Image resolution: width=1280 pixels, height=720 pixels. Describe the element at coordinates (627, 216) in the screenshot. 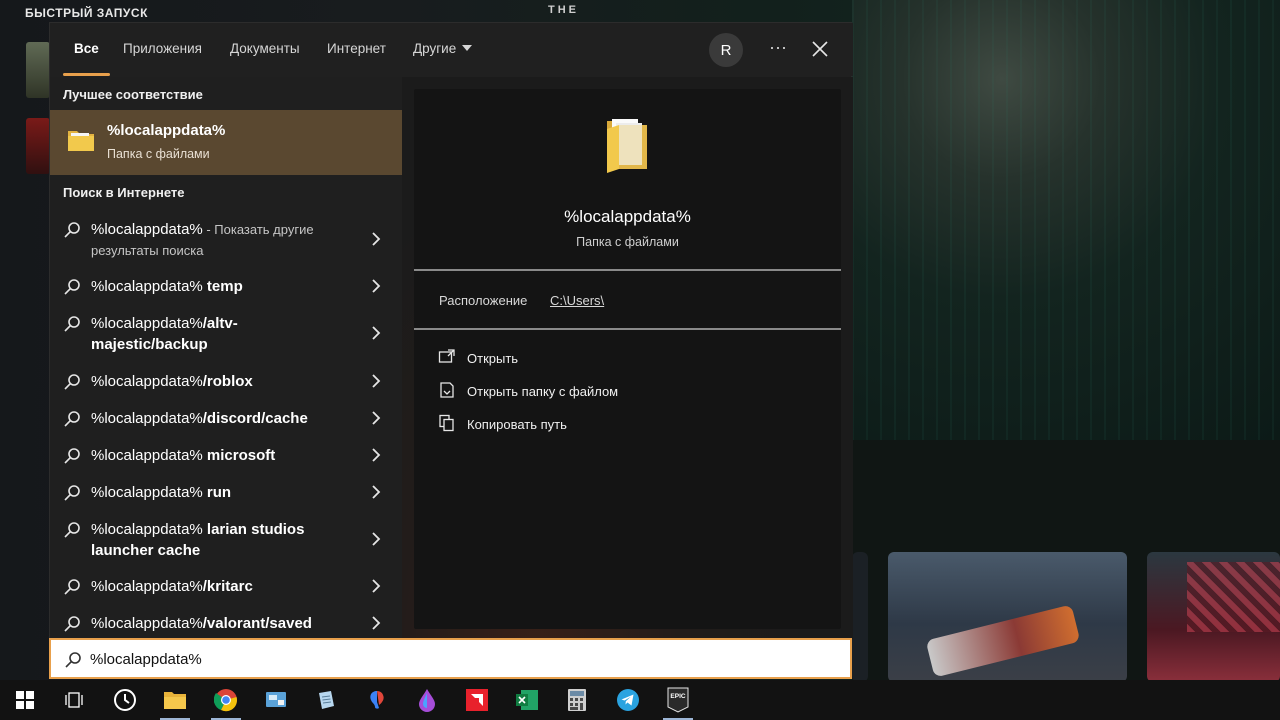

I see `preview-title: %localappdata%` at that location.